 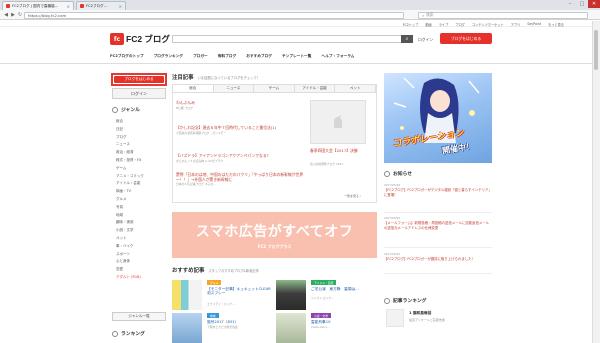 I want to click on genre-item: アイドル・芸能, so click(x=141, y=185).